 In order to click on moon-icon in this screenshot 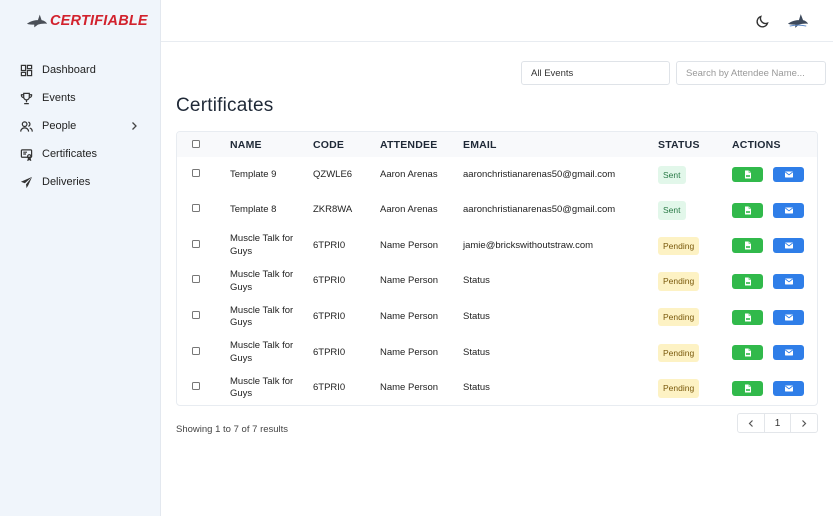, I will do `click(763, 21)`.